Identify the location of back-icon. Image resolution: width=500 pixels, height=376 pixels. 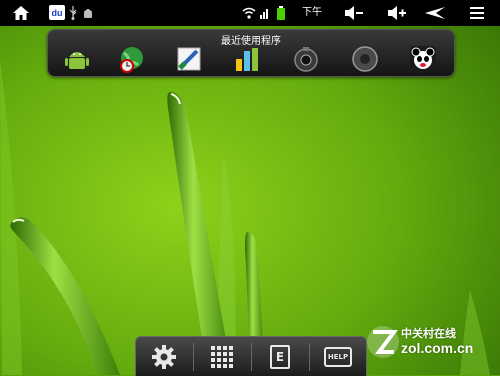
(435, 13).